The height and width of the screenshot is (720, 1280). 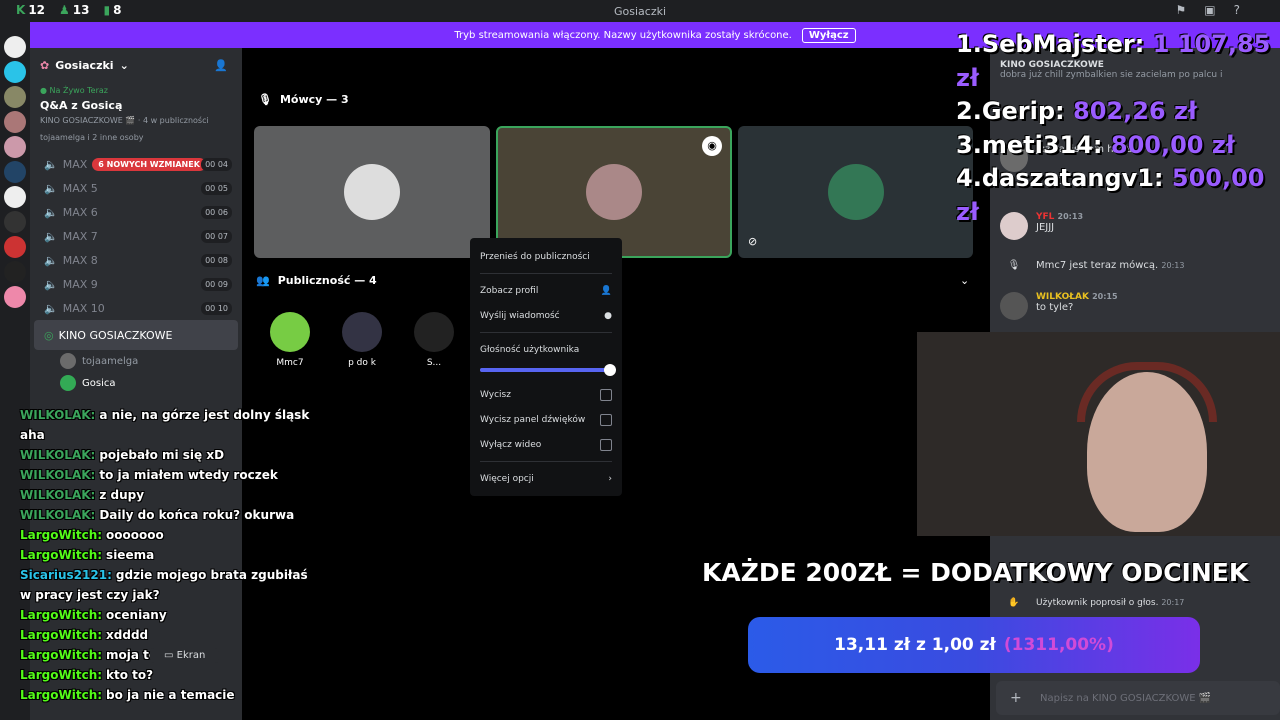 What do you see at coordinates (546, 478) in the screenshot?
I see `more-options-item: Więcej opcji ›` at bounding box center [546, 478].